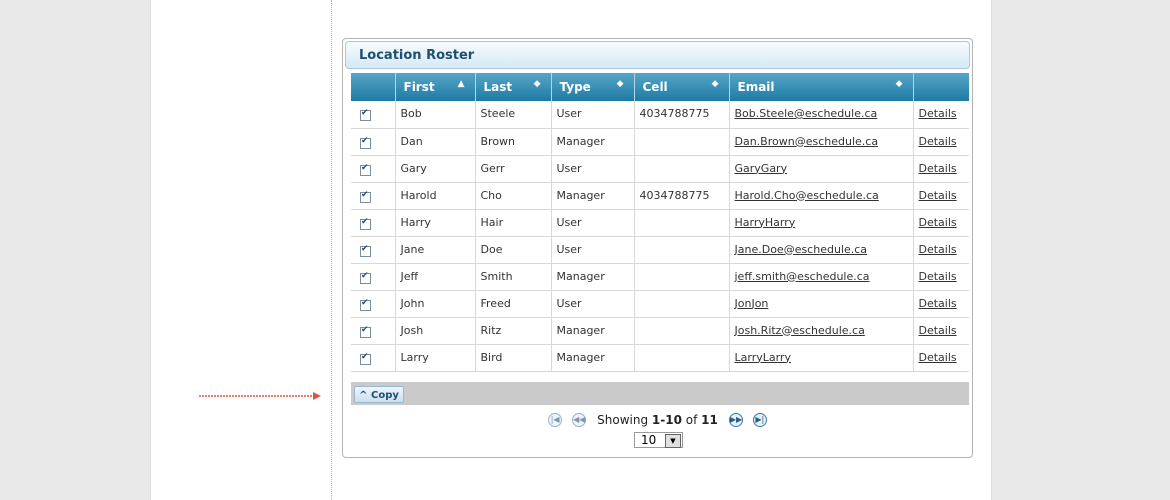 This screenshot has height=500, width=1170. Describe the element at coordinates (682, 87) in the screenshot. I see `column-header-cell: Cell ◆` at that location.